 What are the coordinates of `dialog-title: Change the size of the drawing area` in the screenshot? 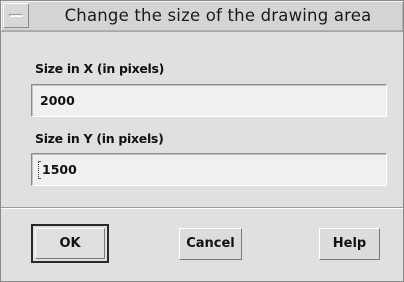 It's located at (218, 15).